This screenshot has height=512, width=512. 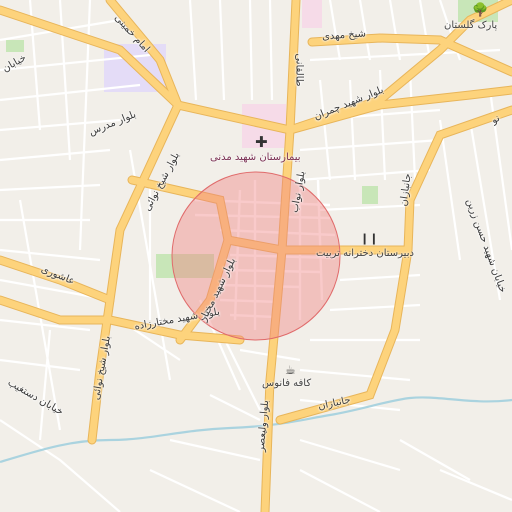 I want to click on park-area-small, so click(x=370, y=195).